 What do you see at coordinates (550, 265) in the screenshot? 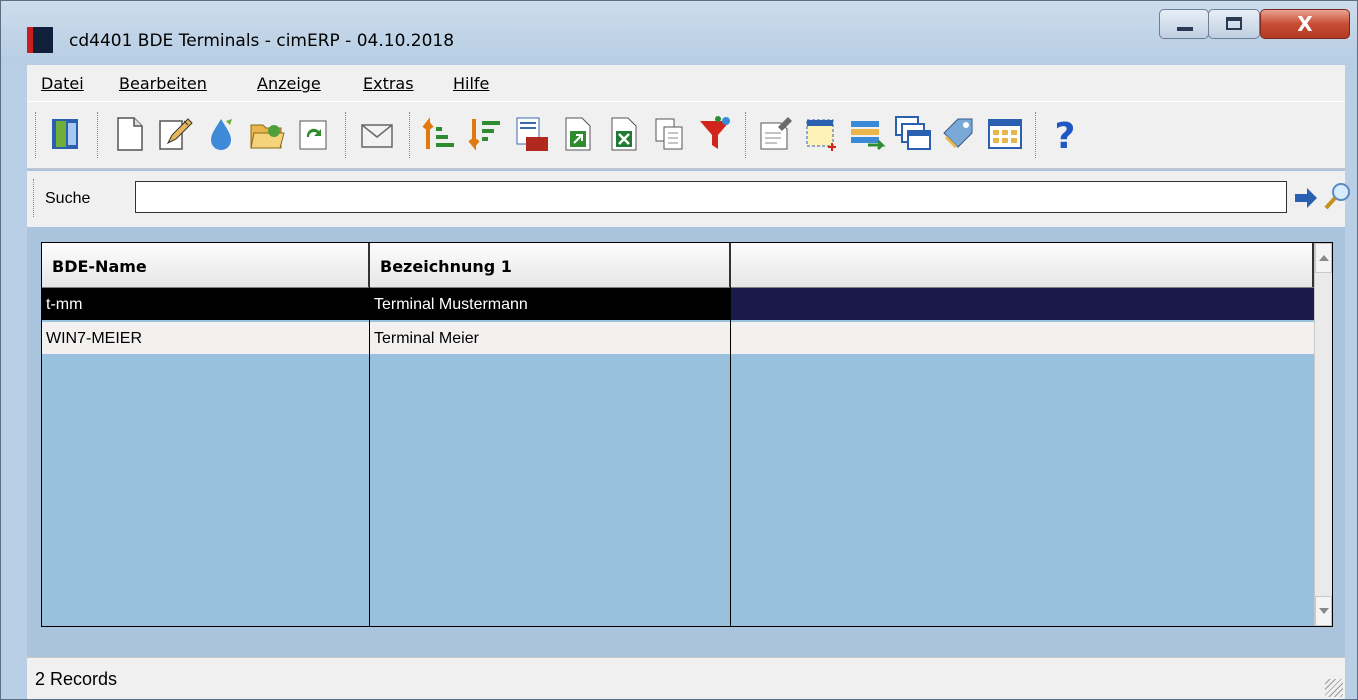
I see `column-header-bezeichnung-1: Bezeichnung 1` at bounding box center [550, 265].